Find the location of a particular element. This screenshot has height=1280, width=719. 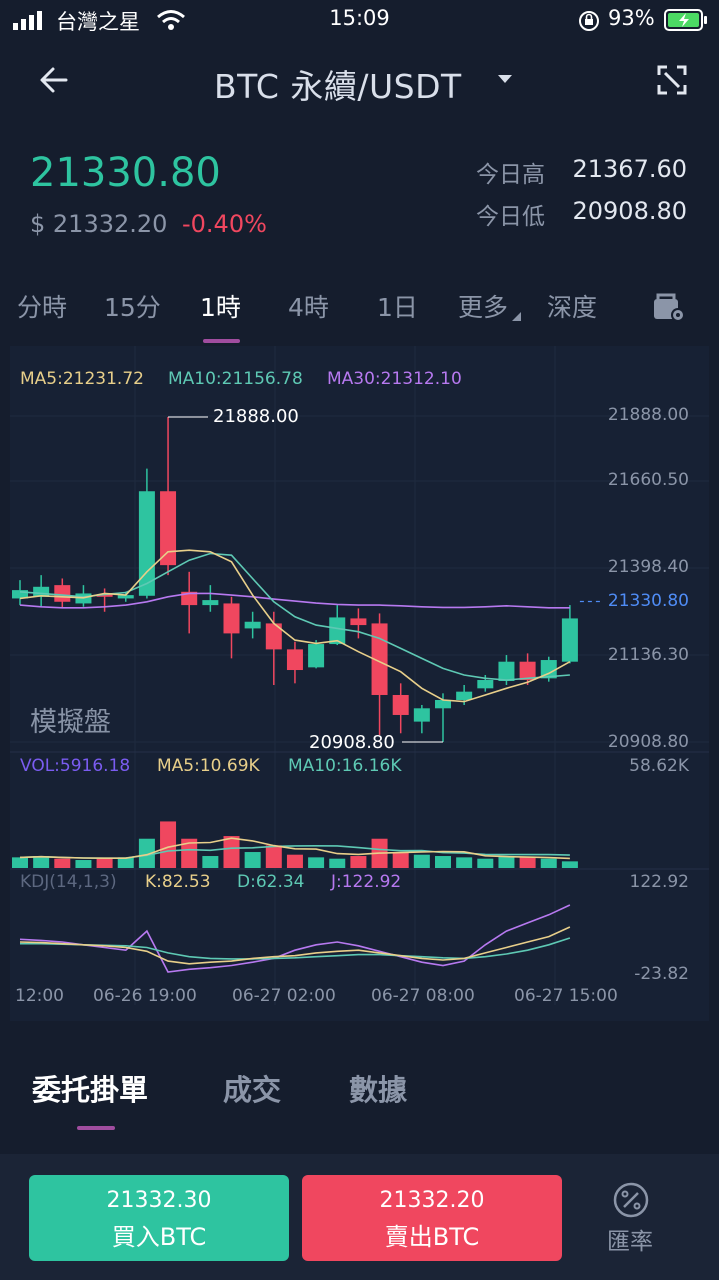

legend-kdj-d: D:62.34 is located at coordinates (271, 882).